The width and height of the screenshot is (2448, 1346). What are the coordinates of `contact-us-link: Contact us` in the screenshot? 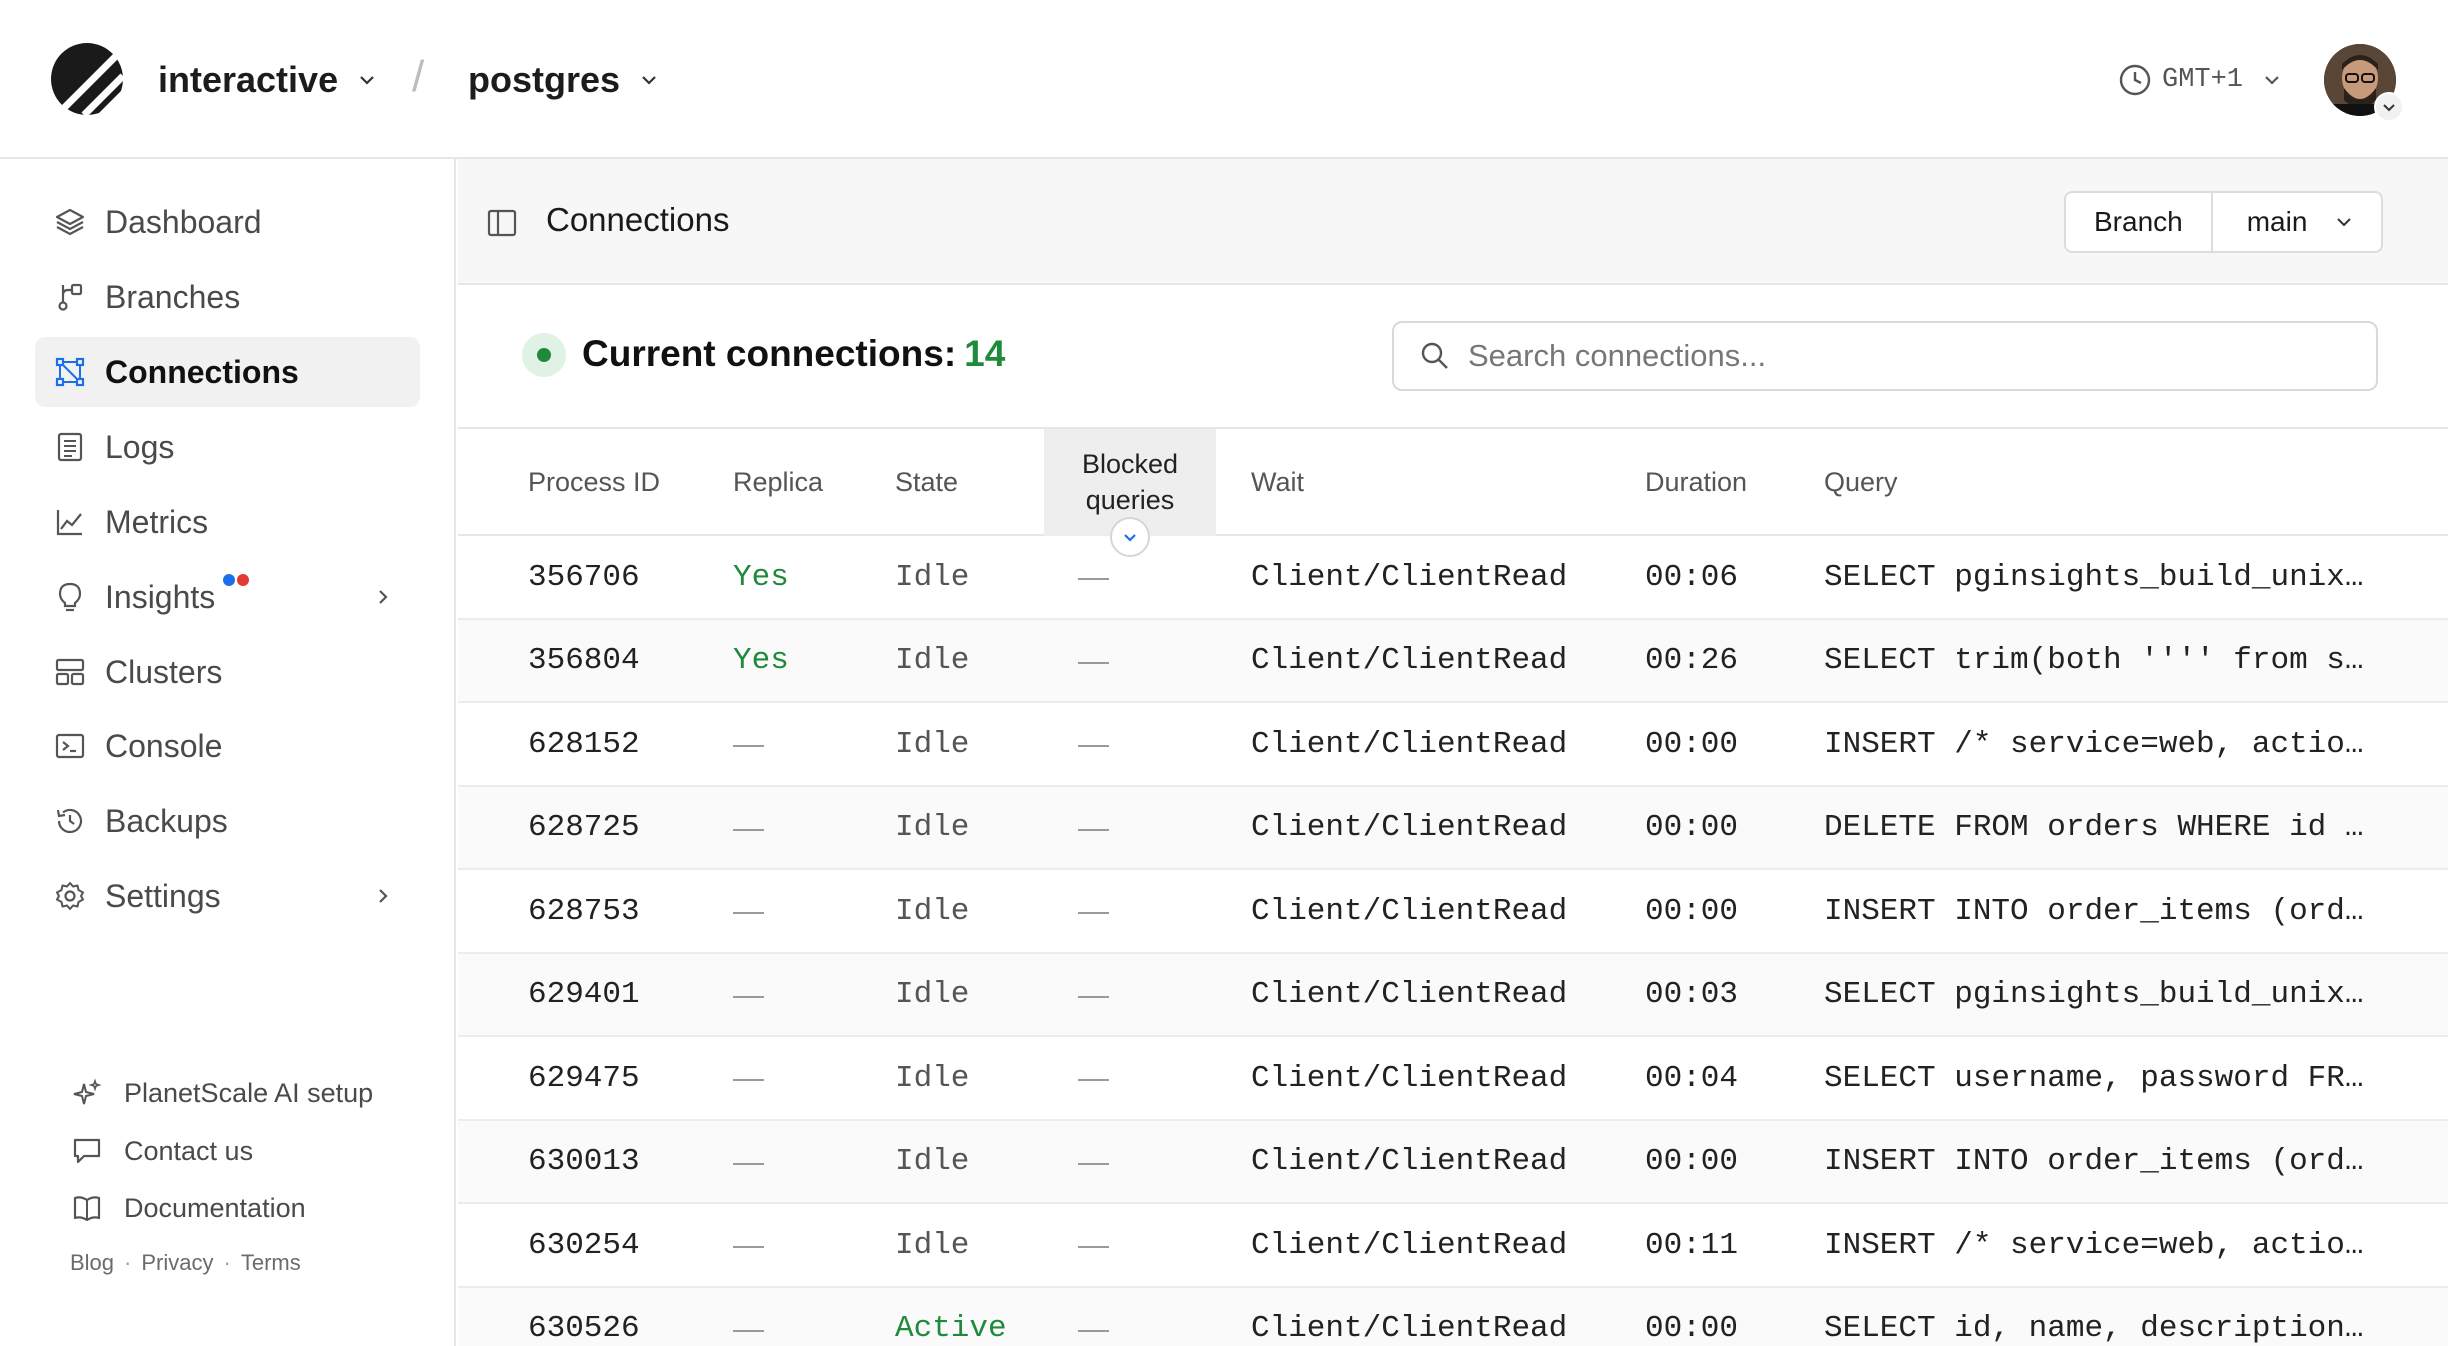 It's located at (161, 1151).